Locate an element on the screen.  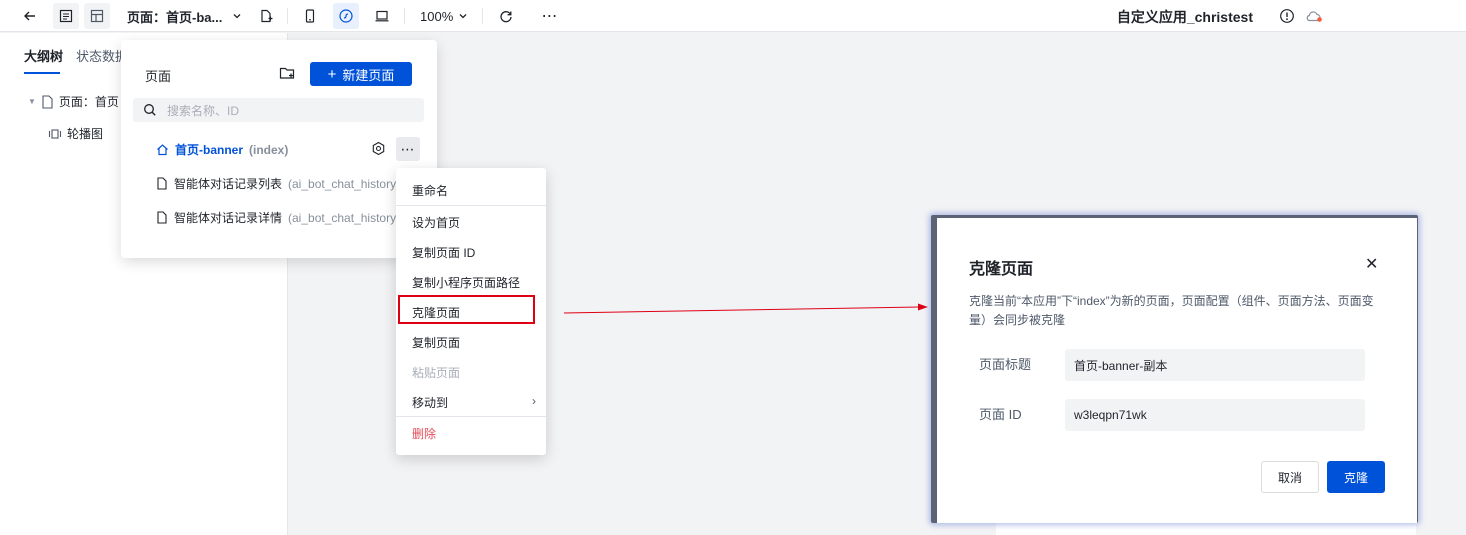
page-id-input: w3leqpn71wk is located at coordinates (1215, 415).